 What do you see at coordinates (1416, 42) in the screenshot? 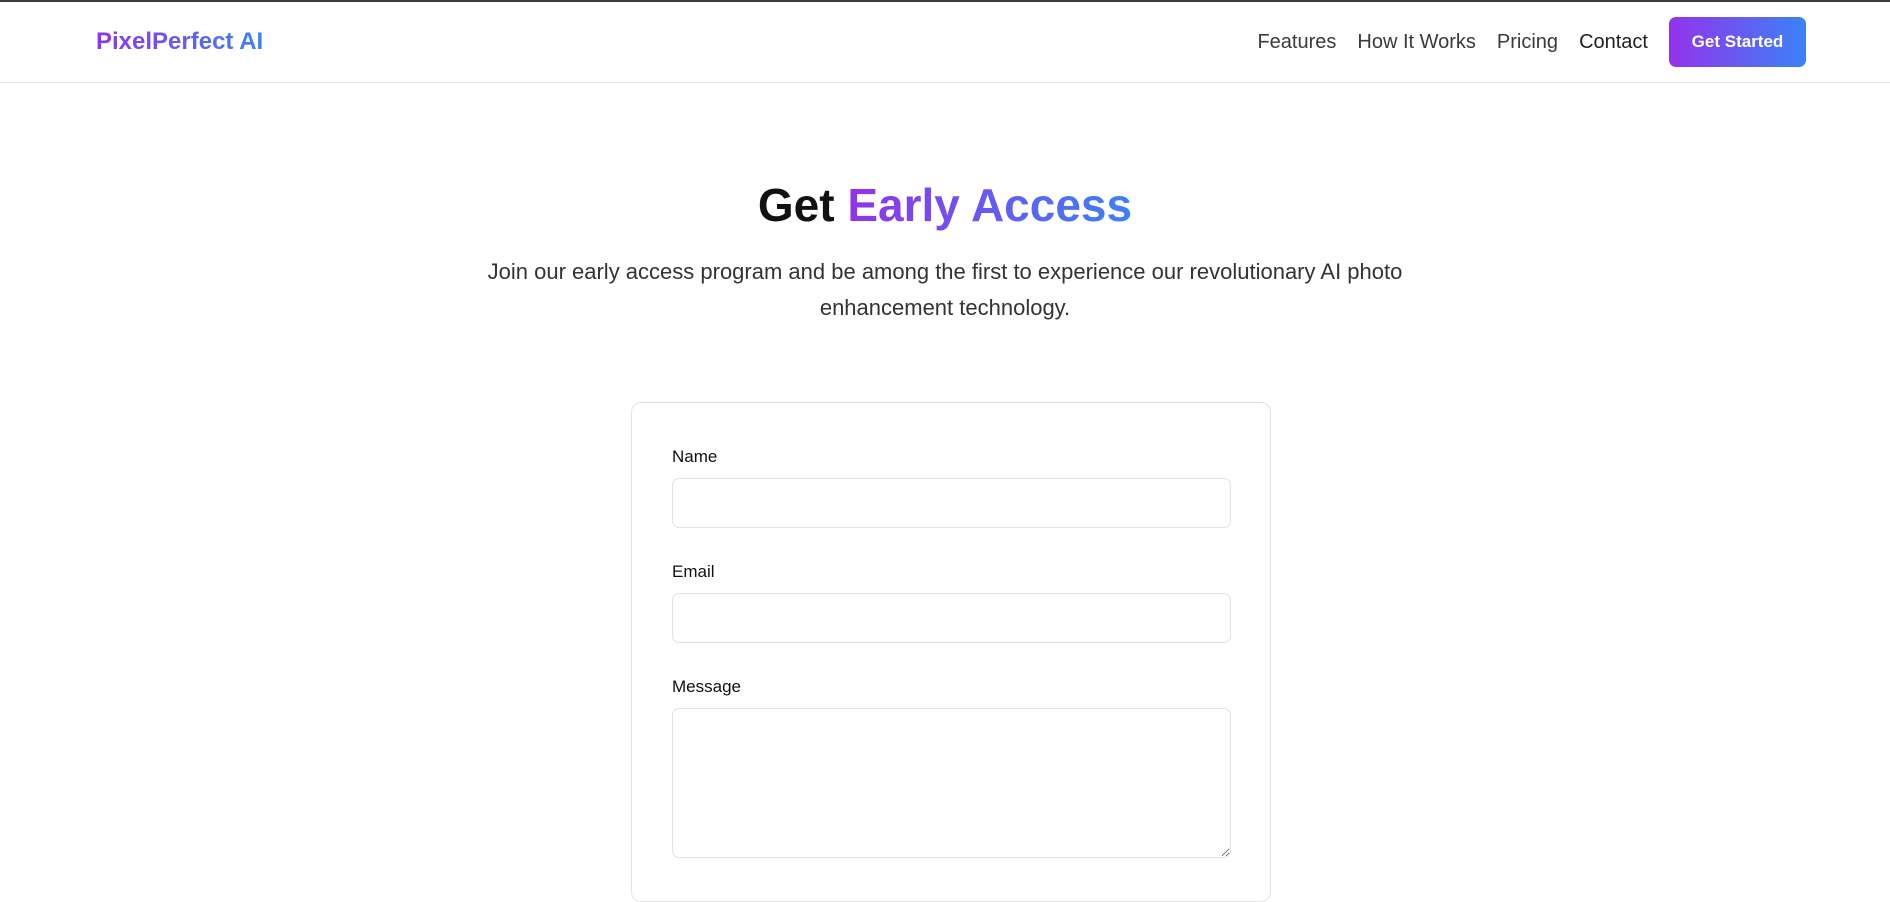
I see `nav-how-it-works: How It Works` at bounding box center [1416, 42].